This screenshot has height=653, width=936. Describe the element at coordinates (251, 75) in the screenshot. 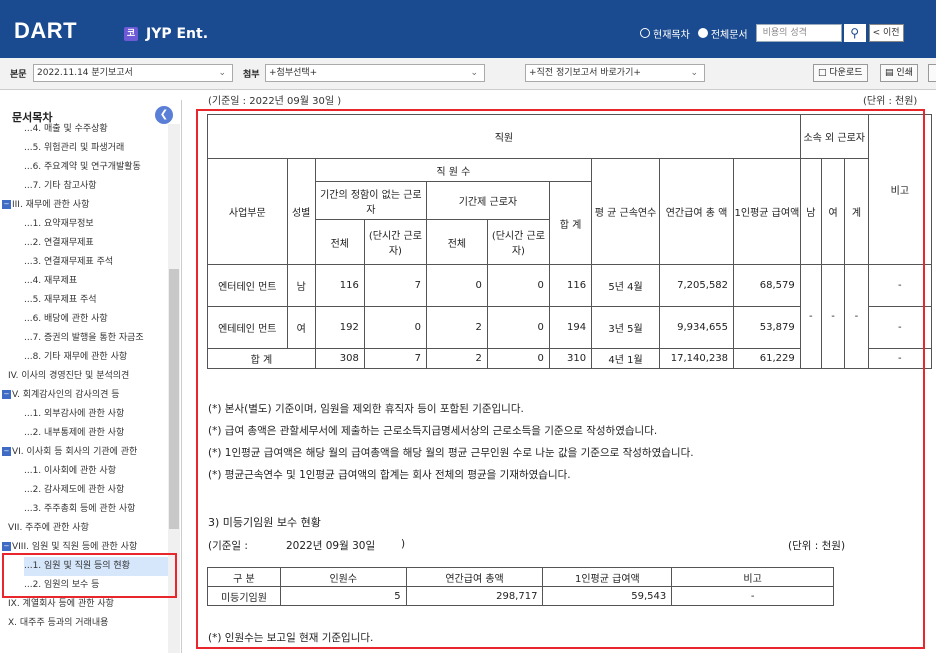

I see `attach-label: 첨부` at that location.